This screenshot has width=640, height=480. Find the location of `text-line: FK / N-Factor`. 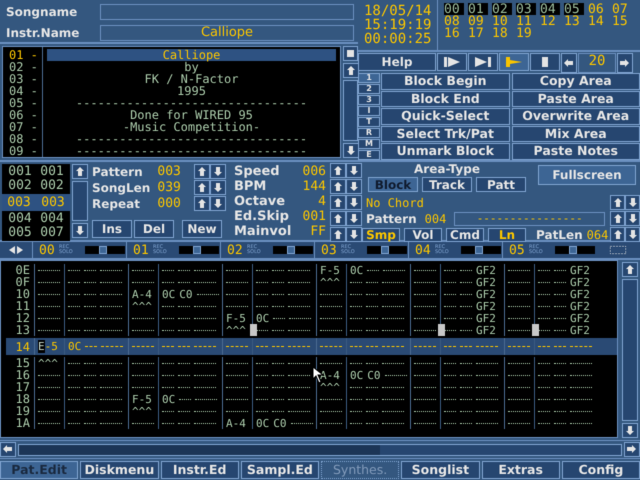

text-line: FK / N-Factor is located at coordinates (191, 79).